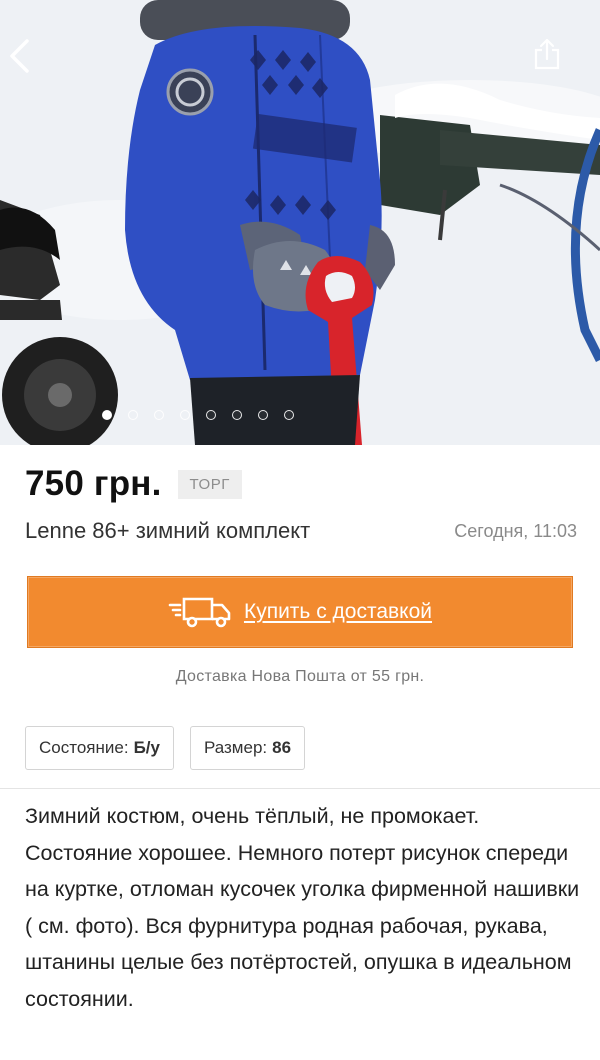 The height and width of the screenshot is (1060, 600). I want to click on param-condition: Состояние: Б/у, so click(99, 748).